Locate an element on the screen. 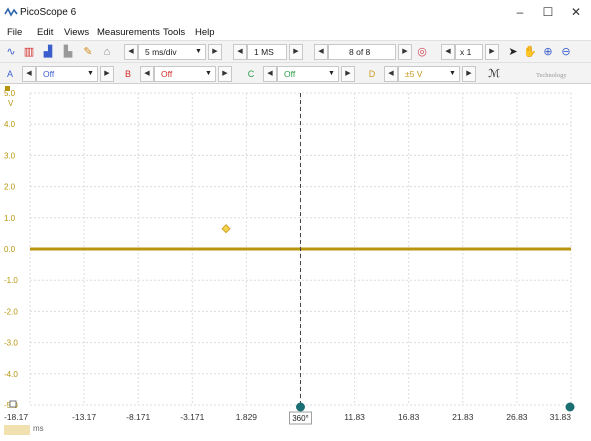  zoom-increase-button: ▶ is located at coordinates (492, 52).